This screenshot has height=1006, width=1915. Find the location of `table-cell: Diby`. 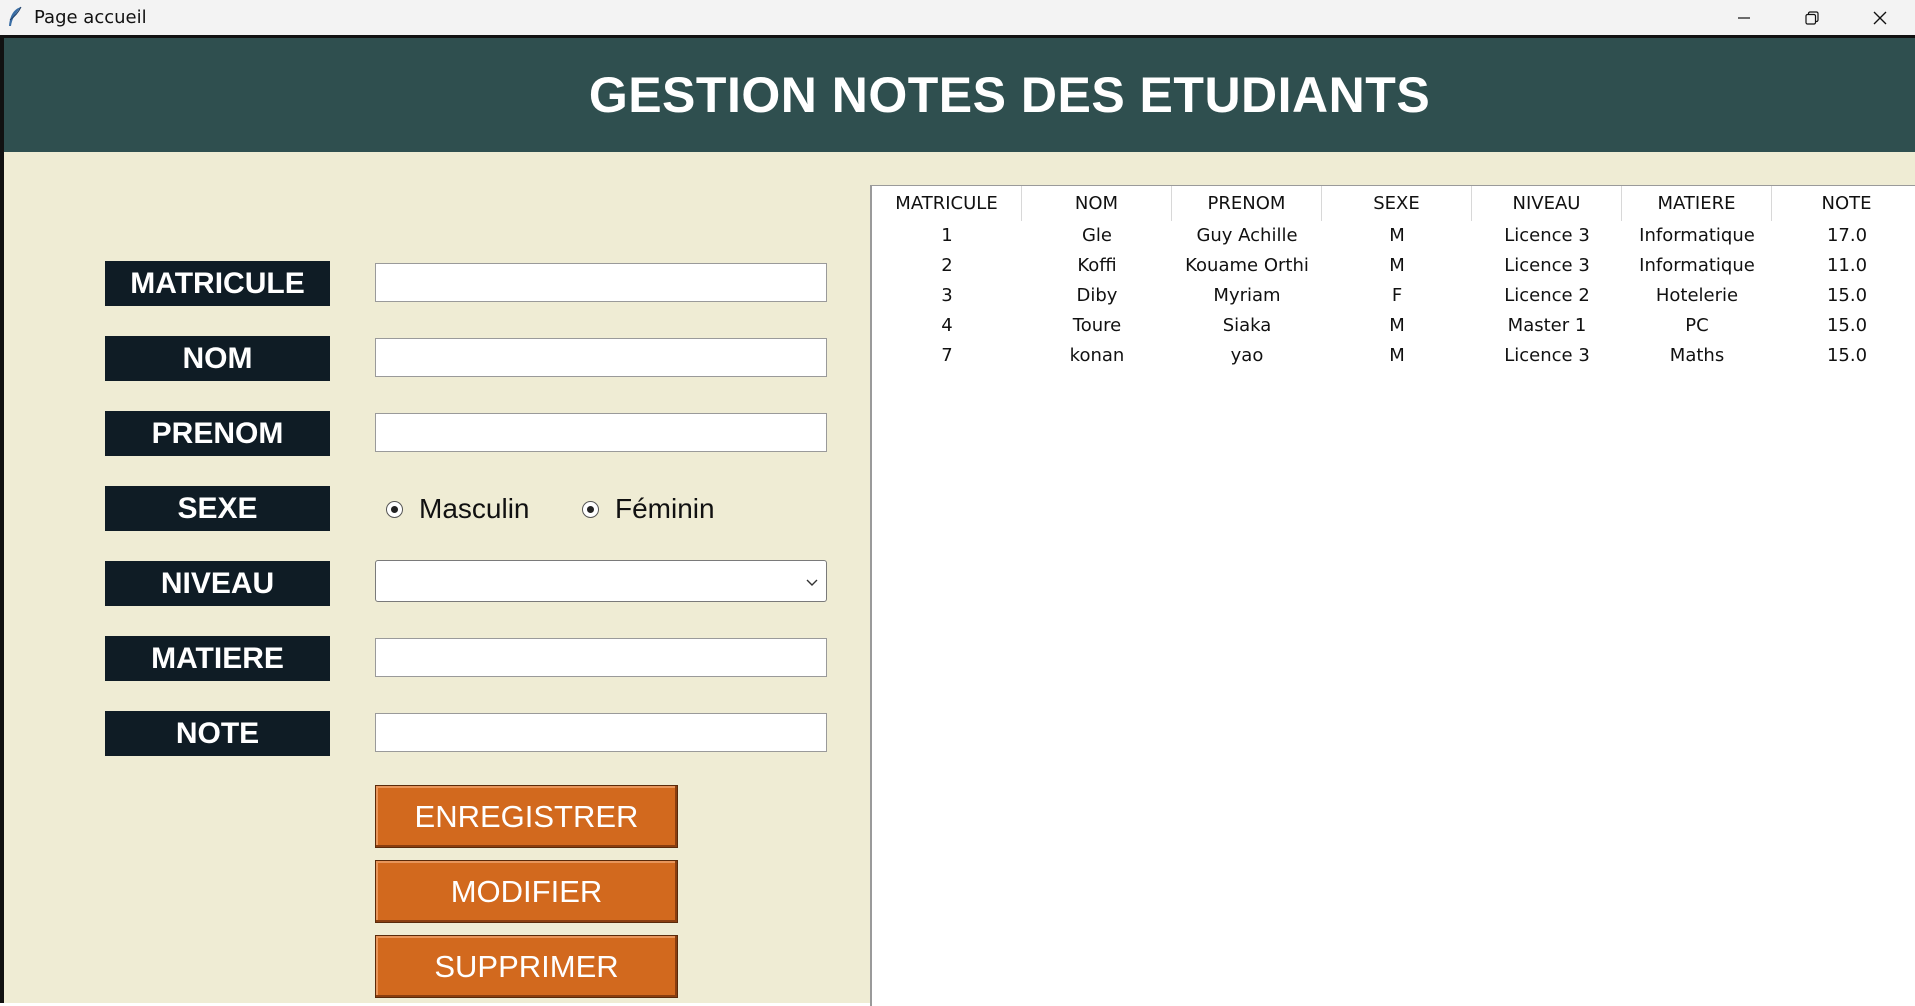

table-cell: Diby is located at coordinates (1097, 295).